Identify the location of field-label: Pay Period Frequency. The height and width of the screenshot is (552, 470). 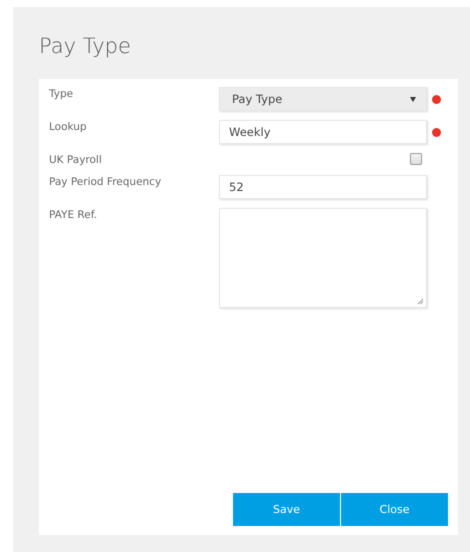
(105, 181).